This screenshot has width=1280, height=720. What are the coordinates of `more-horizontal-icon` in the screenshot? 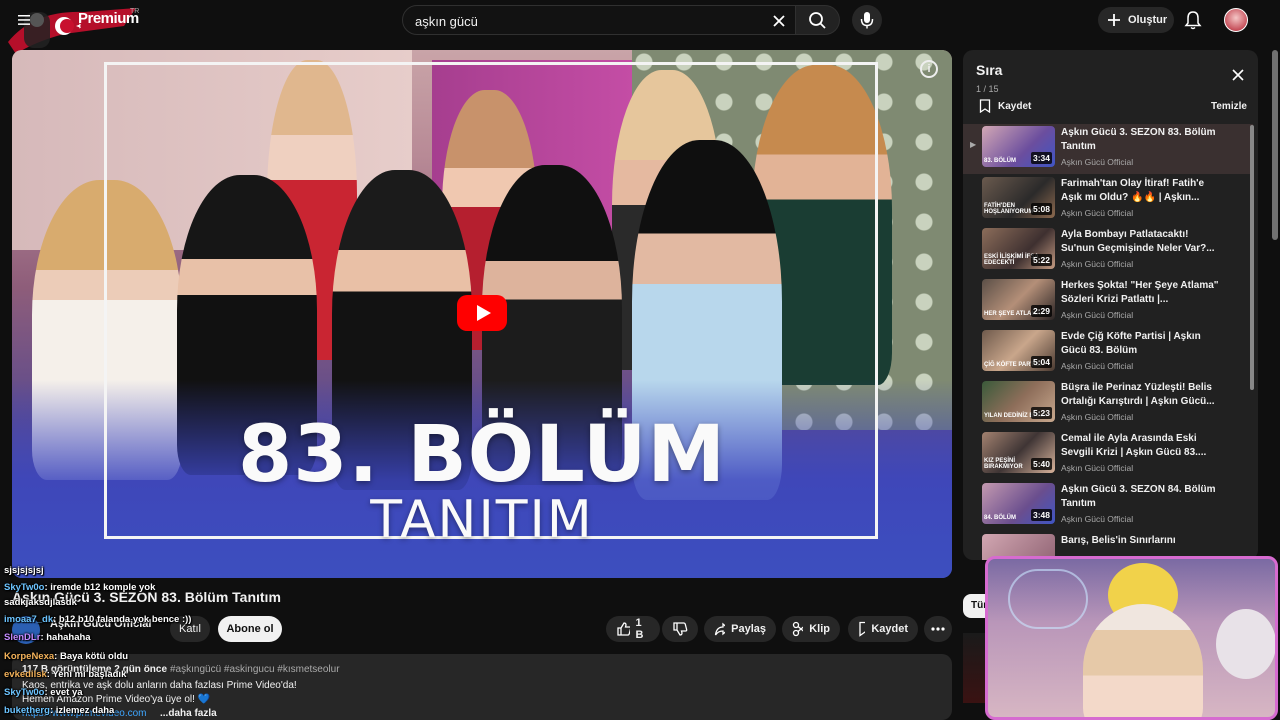 It's located at (938, 629).